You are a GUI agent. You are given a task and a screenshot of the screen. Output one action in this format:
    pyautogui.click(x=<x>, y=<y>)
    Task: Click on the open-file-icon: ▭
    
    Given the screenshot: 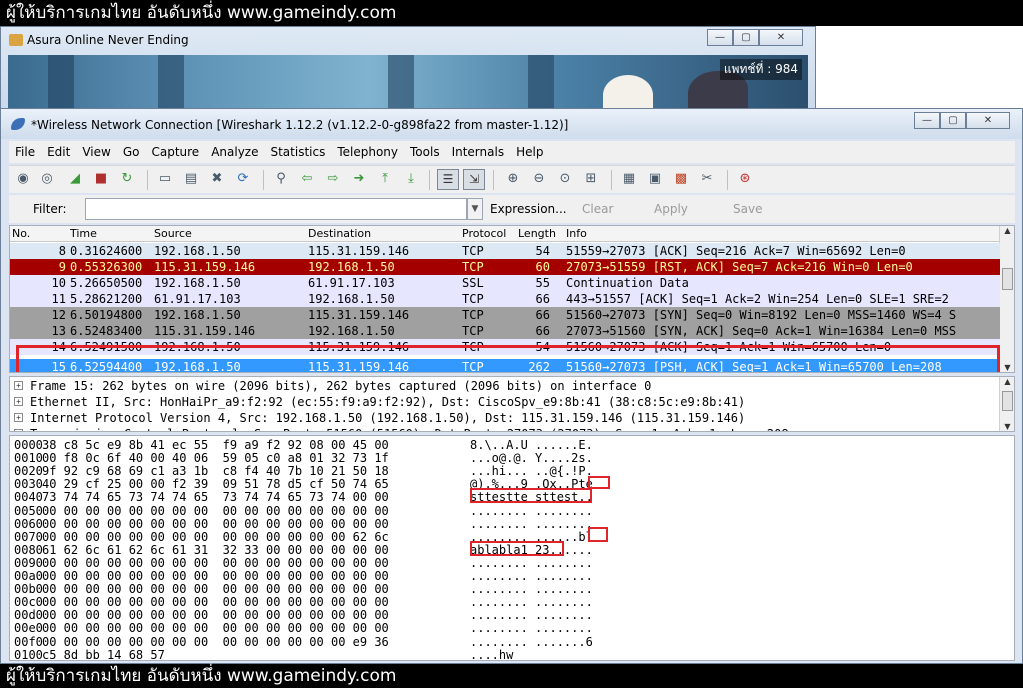 What is the action you would take?
    pyautogui.click(x=165, y=179)
    